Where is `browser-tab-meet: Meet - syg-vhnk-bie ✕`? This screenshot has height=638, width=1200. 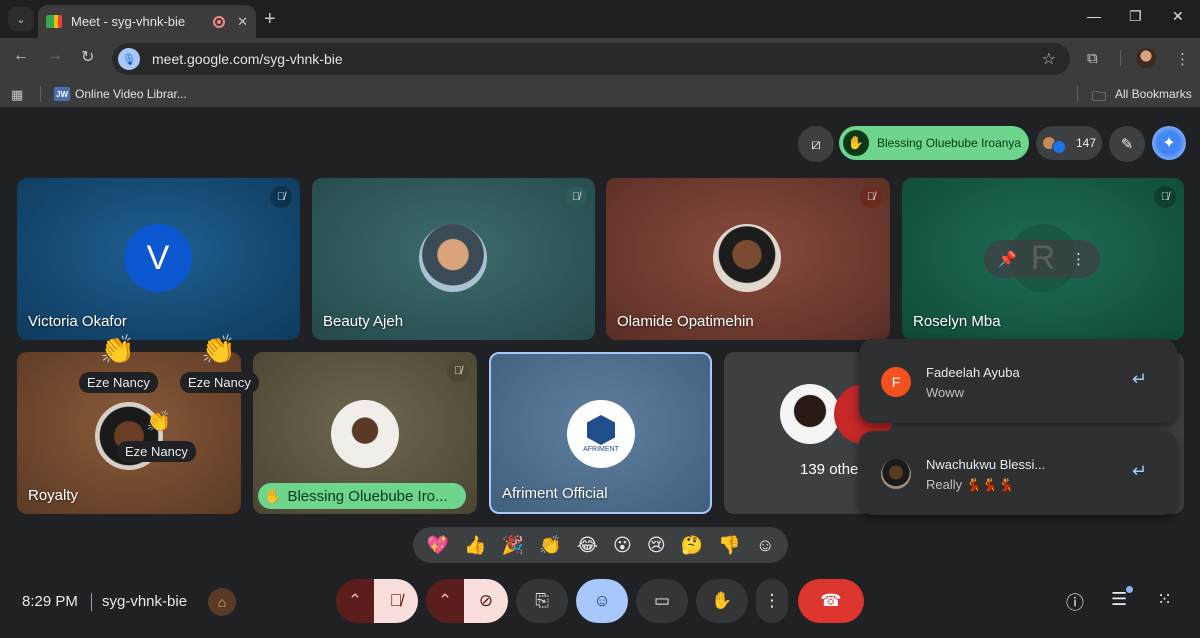
browser-tab-meet: Meet - syg-vhnk-bie ✕ is located at coordinates (147, 21).